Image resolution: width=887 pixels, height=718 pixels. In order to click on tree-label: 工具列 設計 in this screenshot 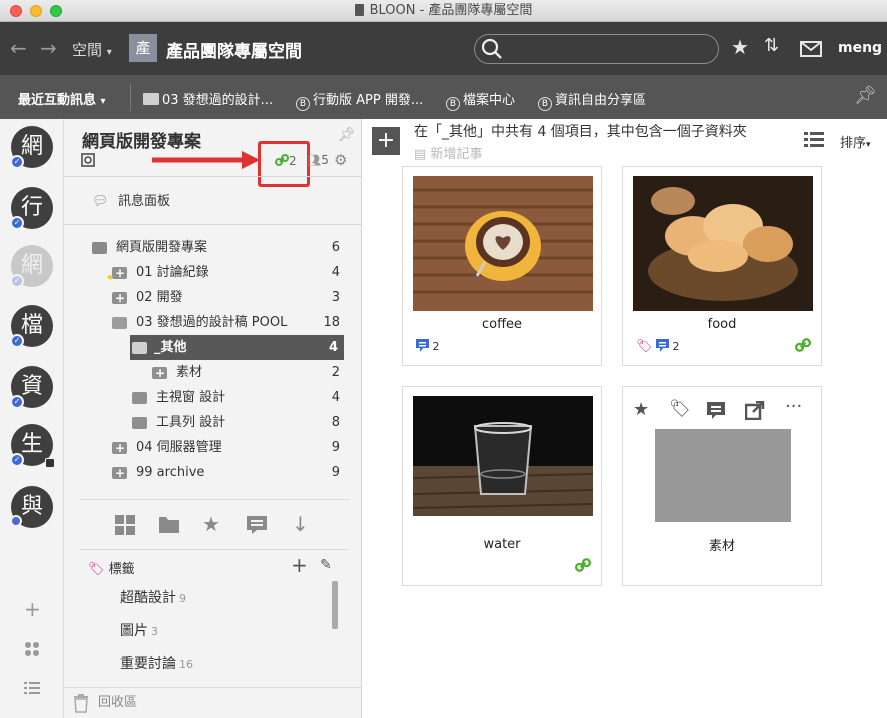, I will do `click(191, 422)`.